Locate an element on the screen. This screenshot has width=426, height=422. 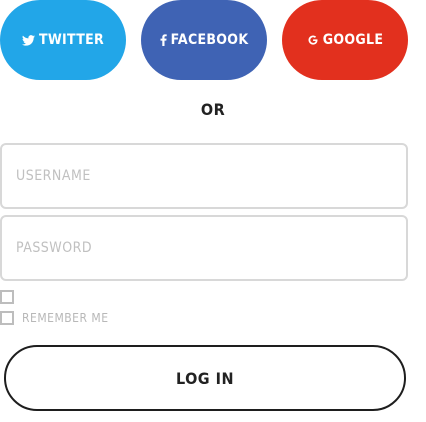
google-login-button: GOOGLE is located at coordinates (345, 40).